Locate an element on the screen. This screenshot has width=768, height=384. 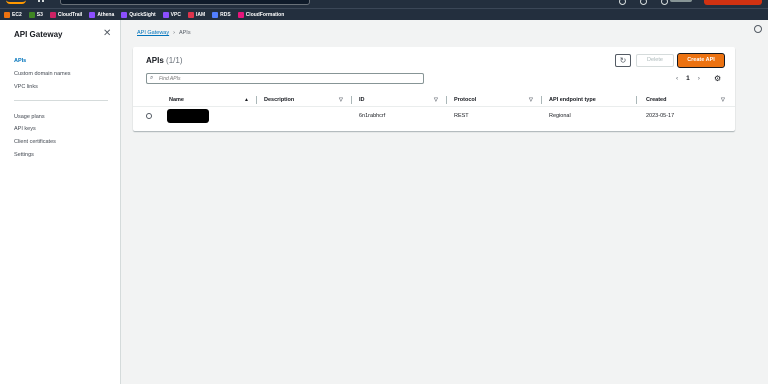
ec2-icon is located at coordinates (7, 14).